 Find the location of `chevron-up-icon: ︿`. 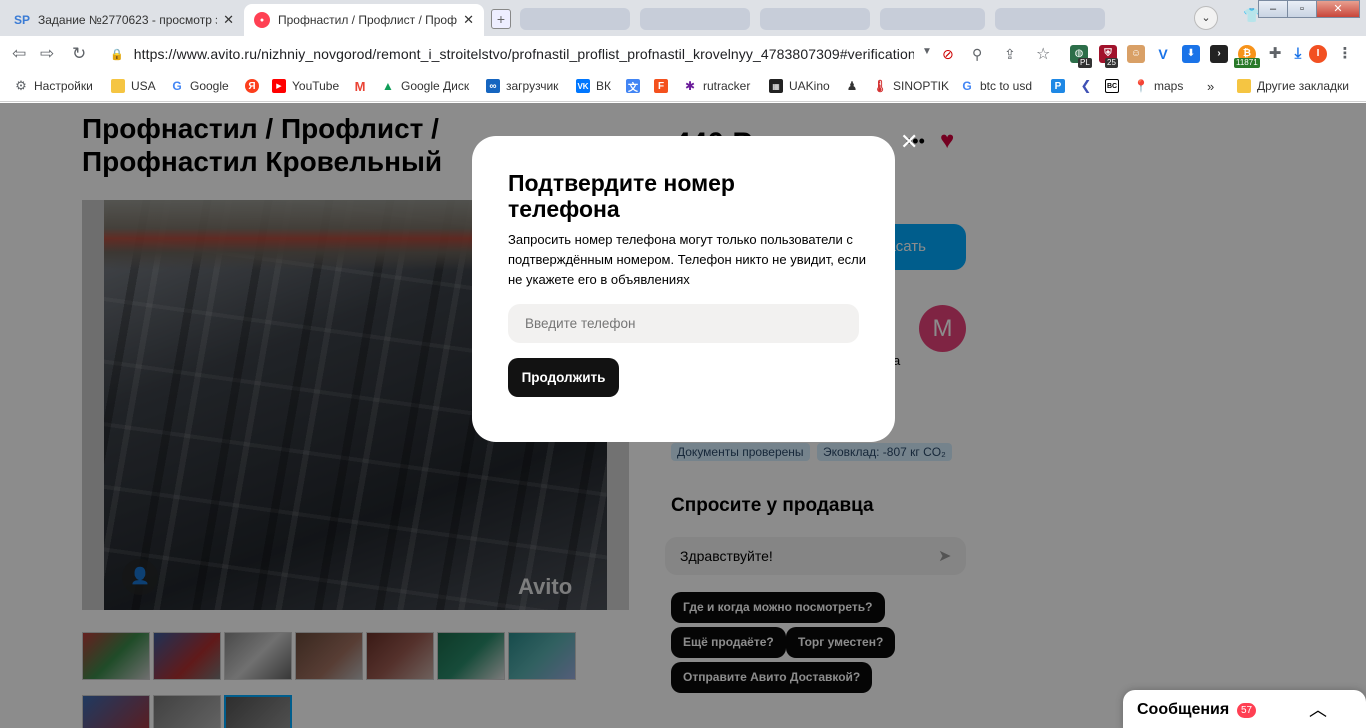

chevron-up-icon: ︿ is located at coordinates (1318, 709).